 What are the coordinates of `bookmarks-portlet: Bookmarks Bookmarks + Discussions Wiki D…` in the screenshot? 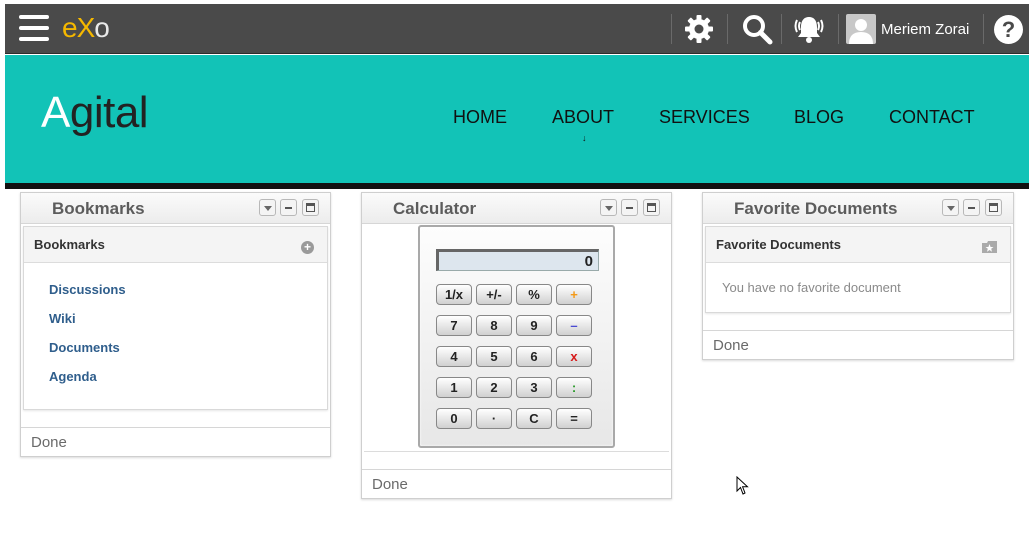 It's located at (175, 324).